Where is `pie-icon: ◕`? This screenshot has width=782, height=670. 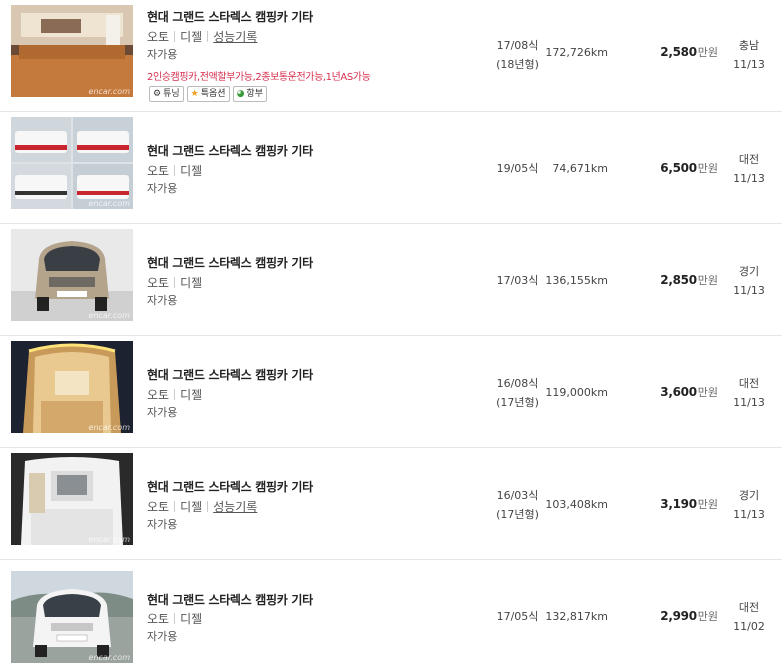
pie-icon: ◕ is located at coordinates (240, 94).